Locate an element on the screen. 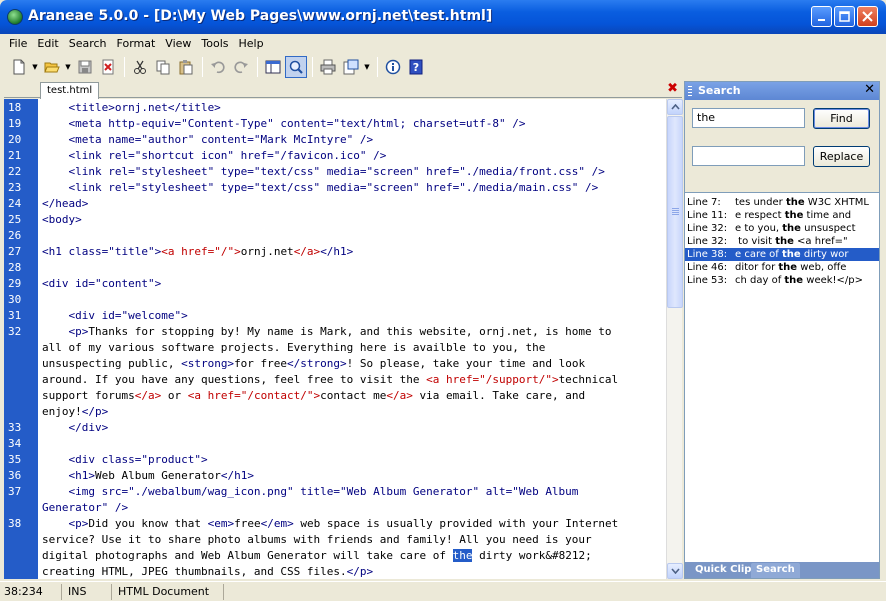 The height and width of the screenshot is (601, 886). menu-bar: File Edit Search Format View Tools Help is located at coordinates (443, 43).